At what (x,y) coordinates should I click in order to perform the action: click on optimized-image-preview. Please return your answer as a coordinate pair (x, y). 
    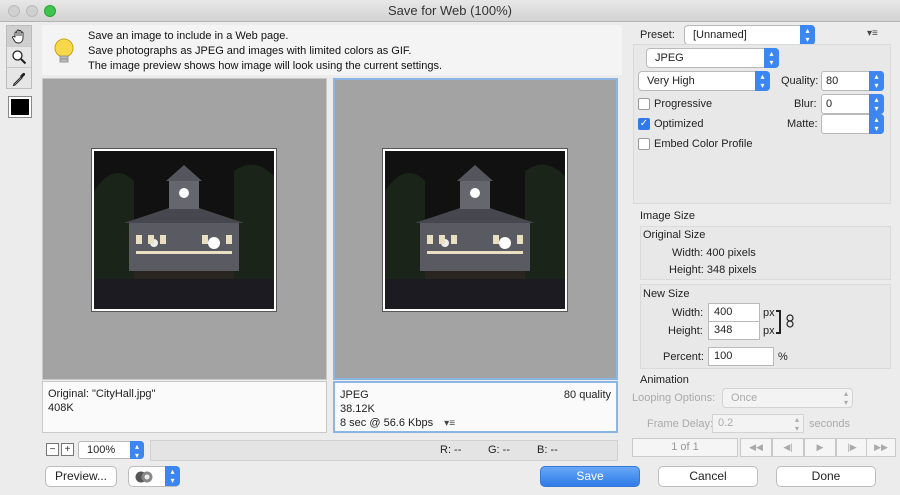
    Looking at the image, I should click on (475, 230).